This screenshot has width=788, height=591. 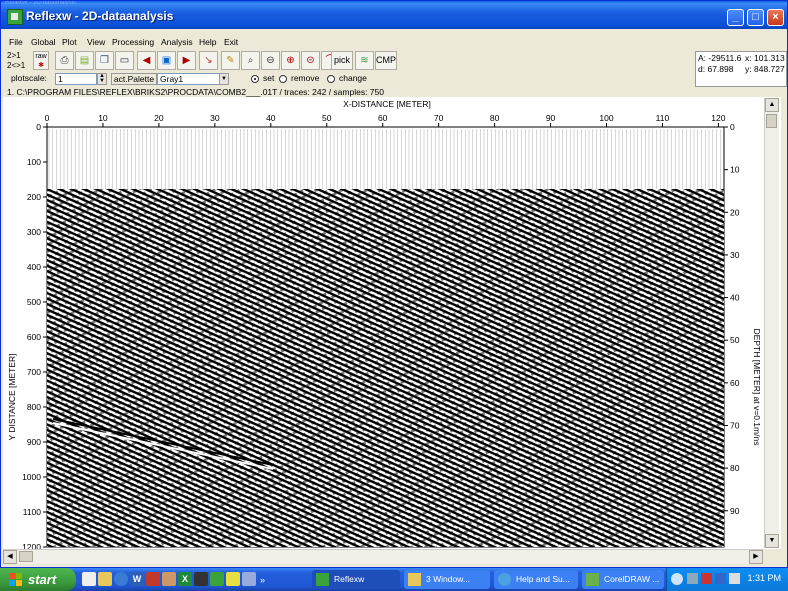 I want to click on scroll-down-icon: ▼, so click(x=772, y=541).